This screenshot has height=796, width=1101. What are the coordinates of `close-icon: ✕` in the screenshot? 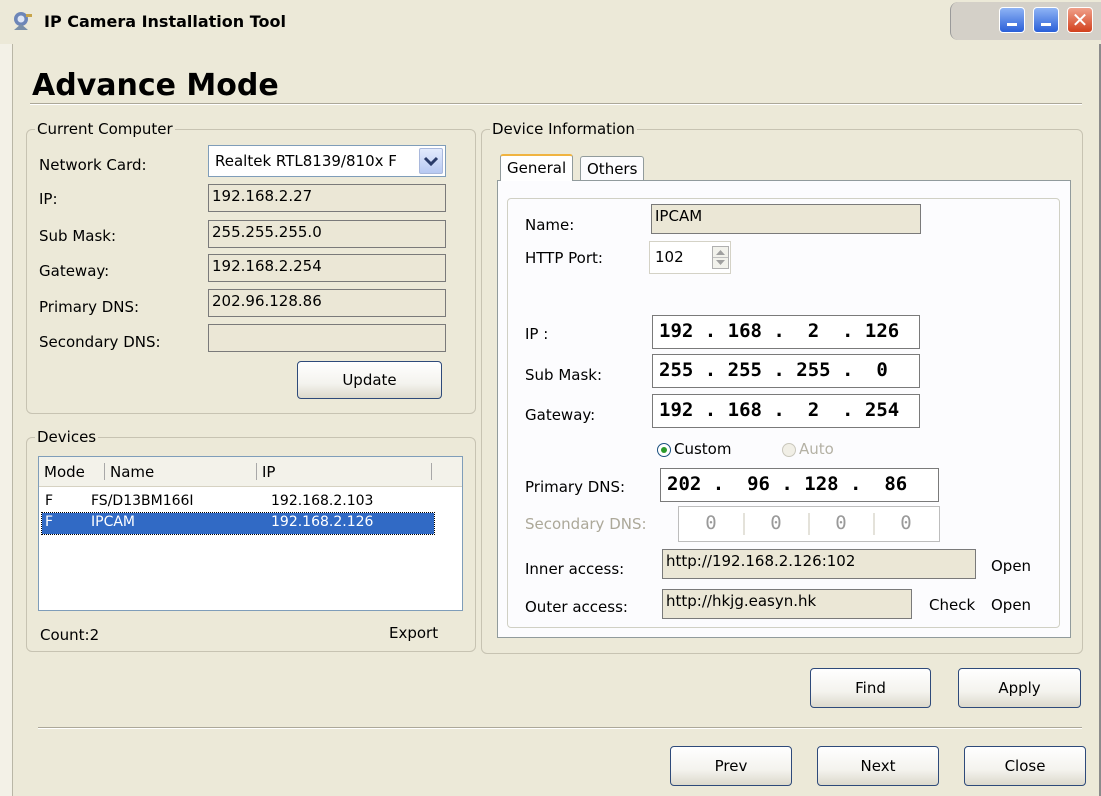 It's located at (1080, 20).